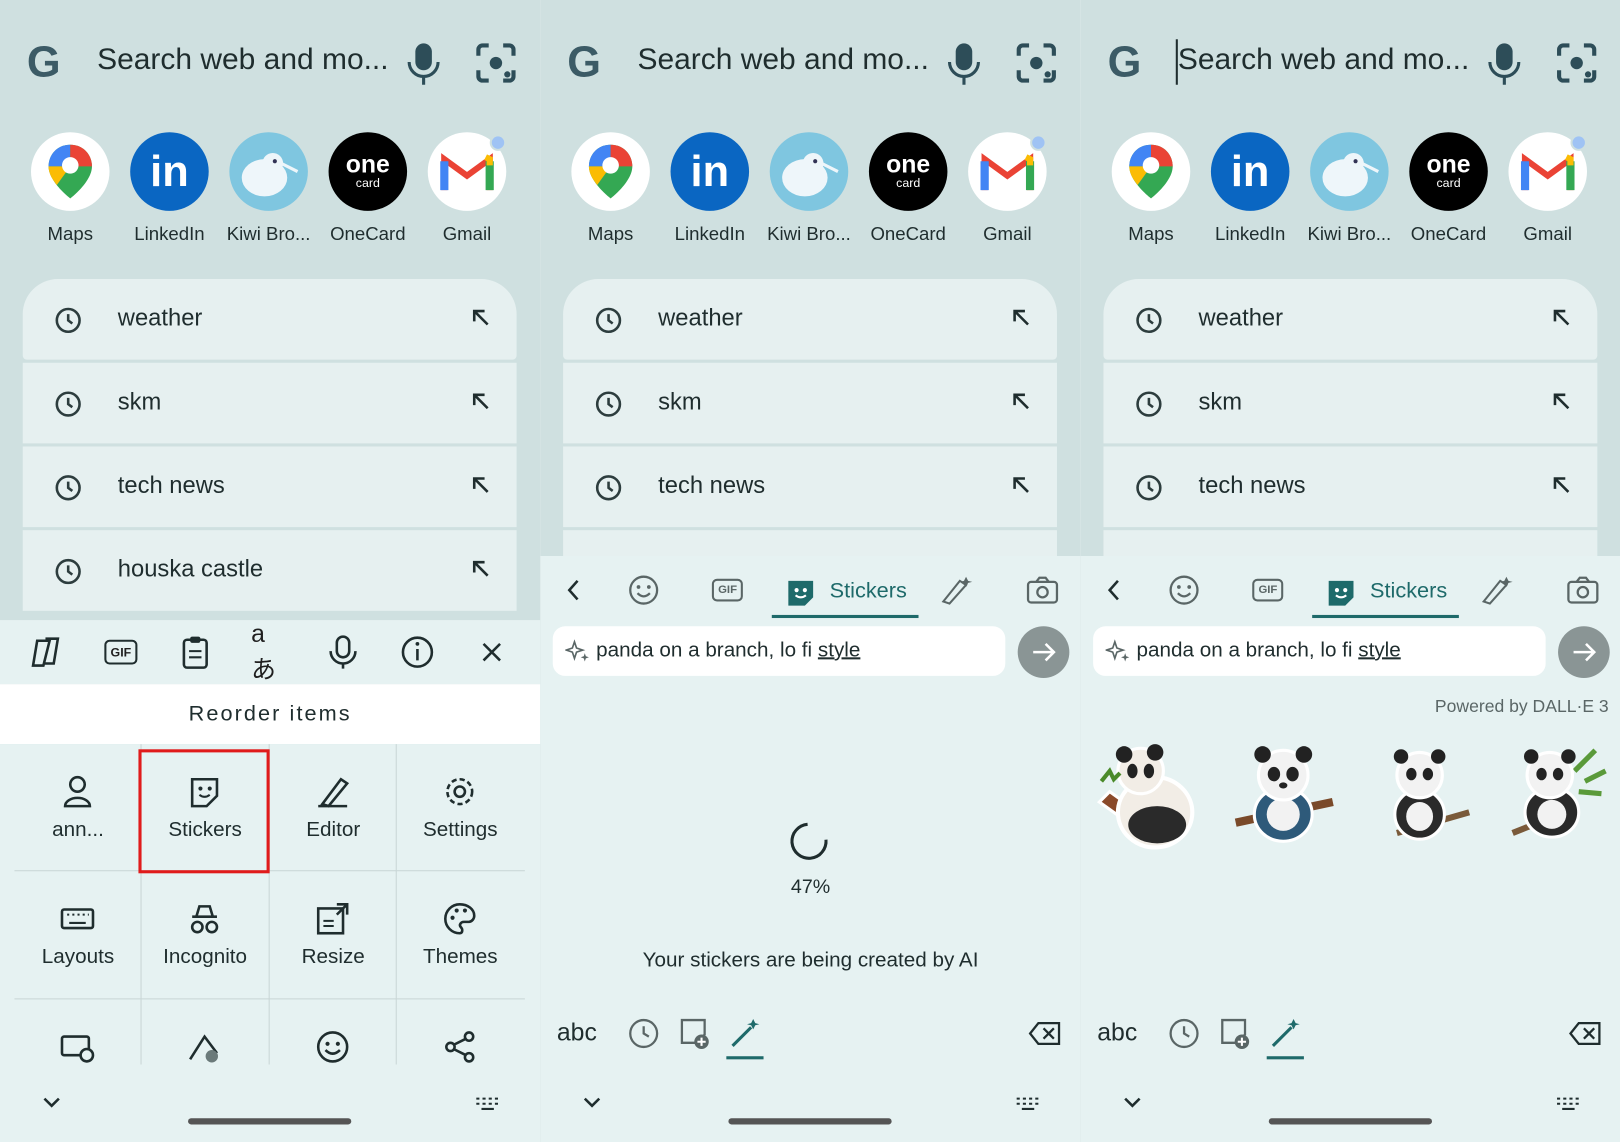 The width and height of the screenshot is (1620, 1142). Describe the element at coordinates (491, 652) in the screenshot. I see `close-icon` at that location.